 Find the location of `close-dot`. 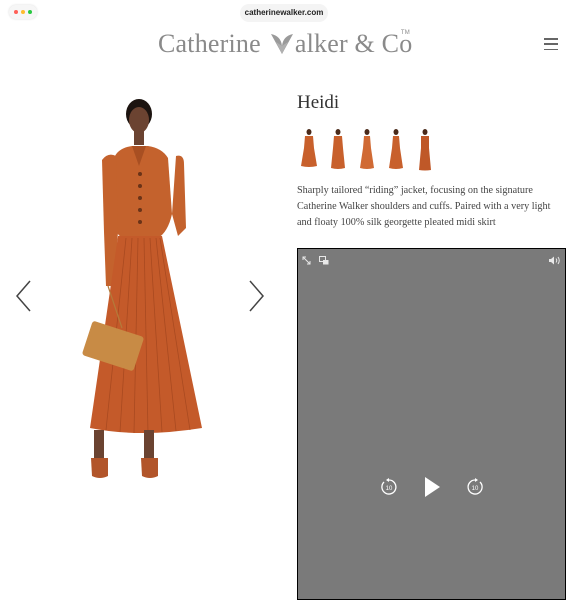

close-dot is located at coordinates (16, 12).